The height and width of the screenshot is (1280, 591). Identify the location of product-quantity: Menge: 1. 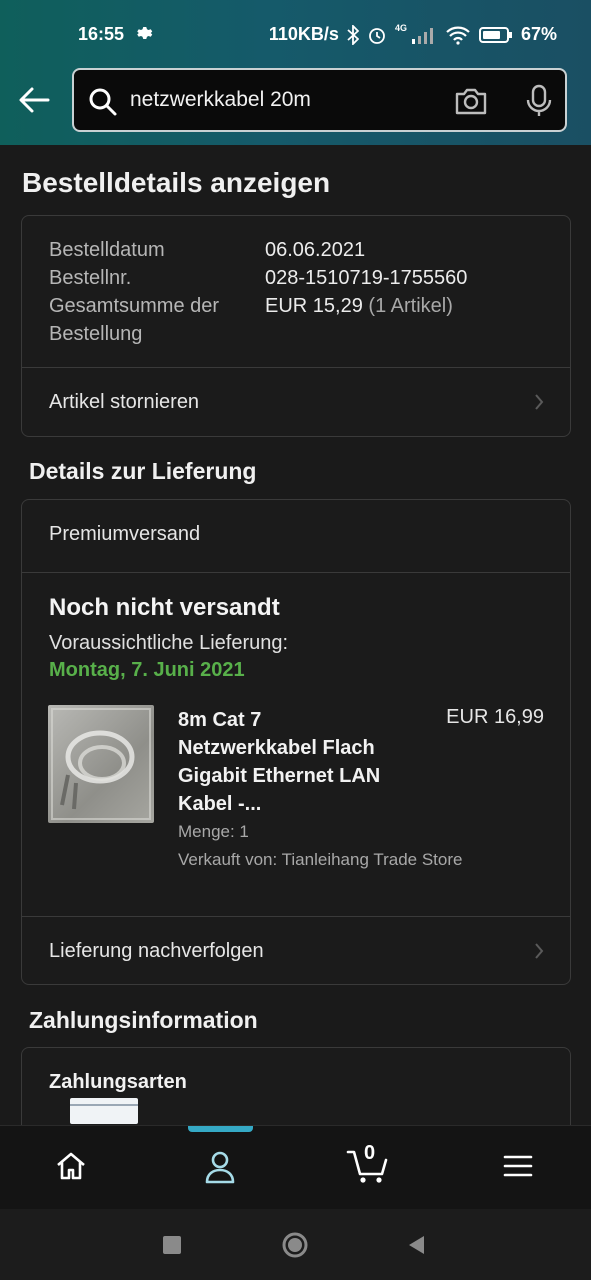
(213, 831).